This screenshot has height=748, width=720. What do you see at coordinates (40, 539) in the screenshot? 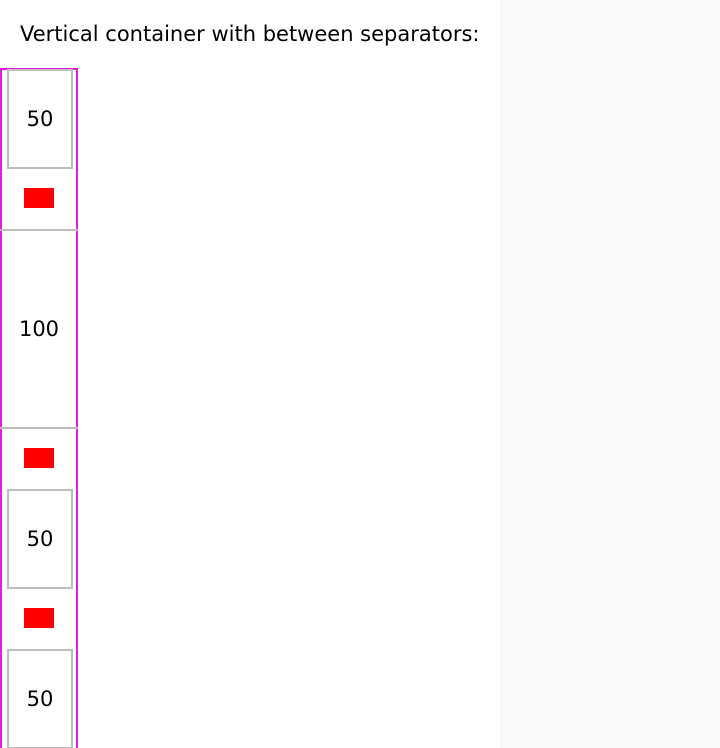
I see `item-50-second: 50` at bounding box center [40, 539].